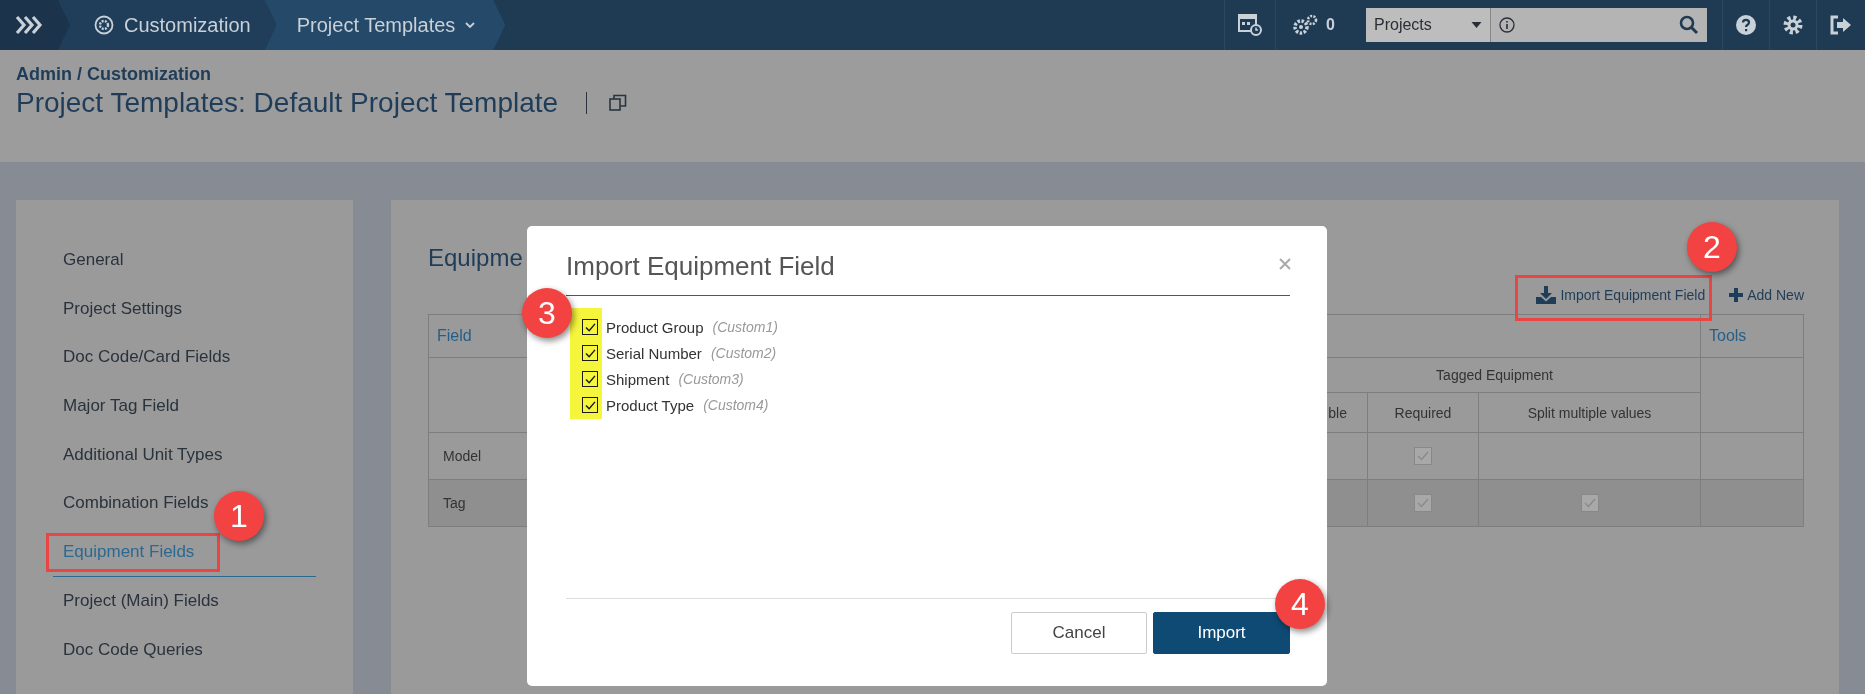 Image resolution: width=1865 pixels, height=694 pixels. Describe the element at coordinates (1423, 412) in the screenshot. I see `column-header: Required` at that location.